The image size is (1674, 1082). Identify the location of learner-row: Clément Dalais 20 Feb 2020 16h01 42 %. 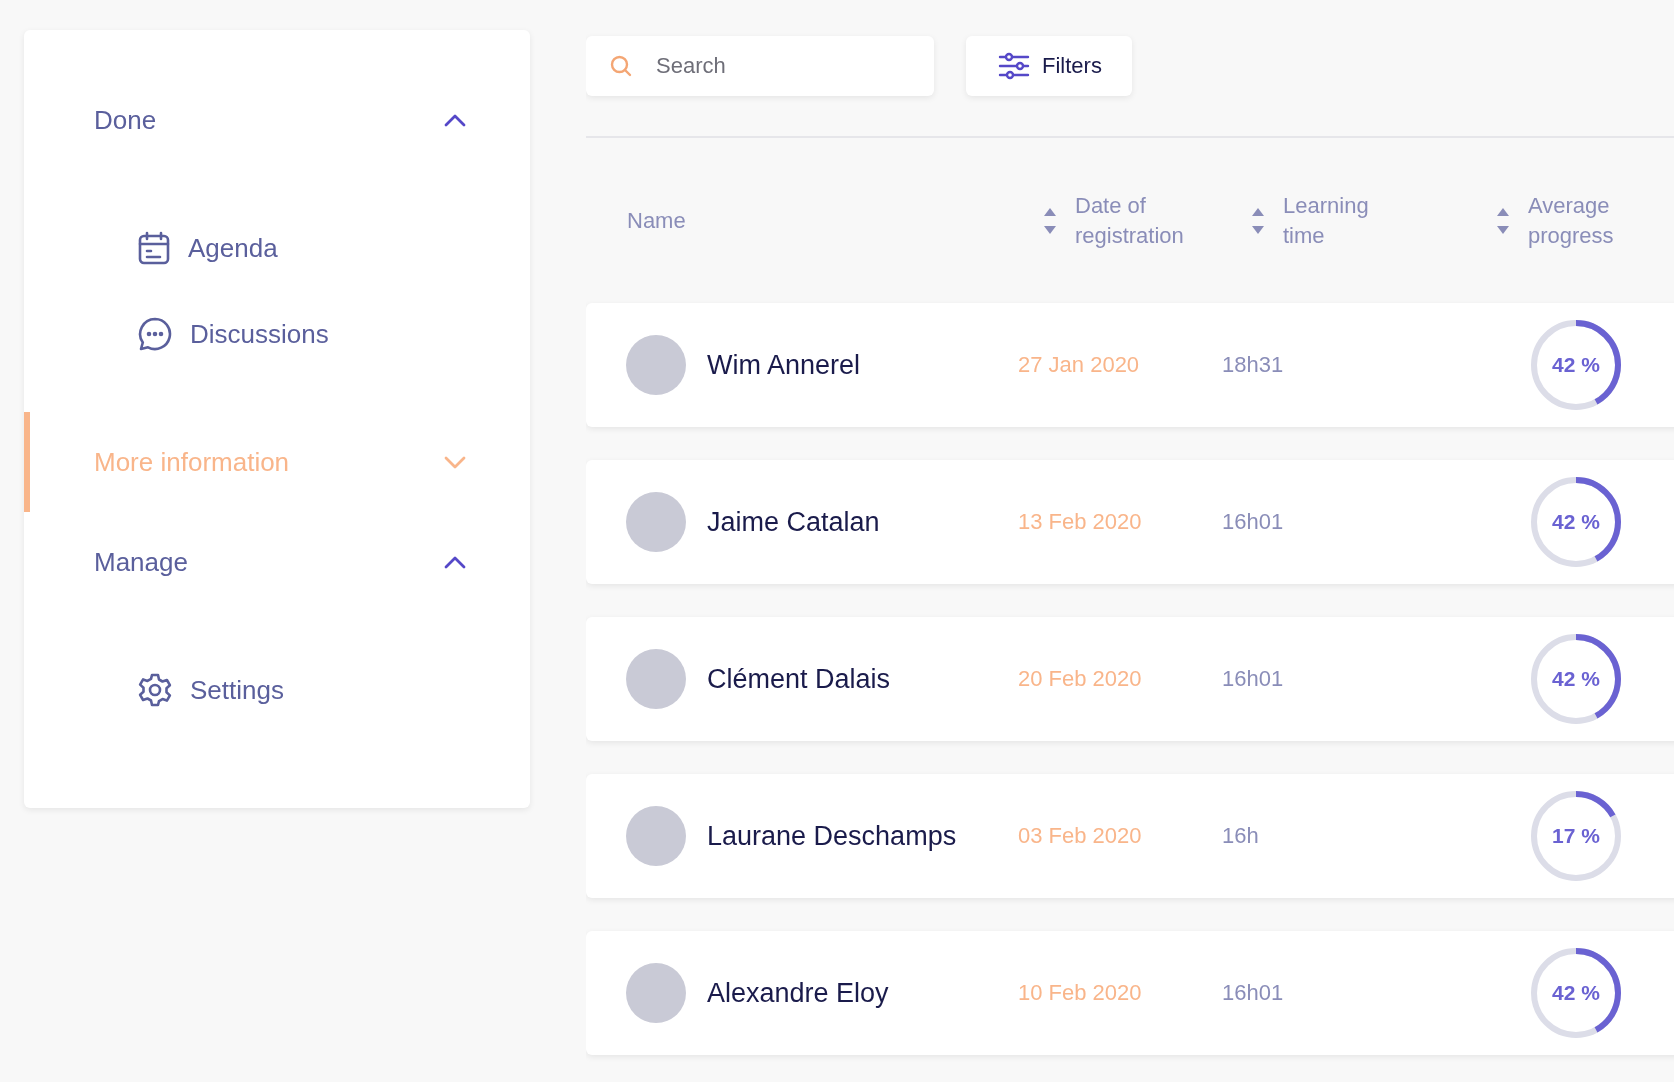
(1130, 679).